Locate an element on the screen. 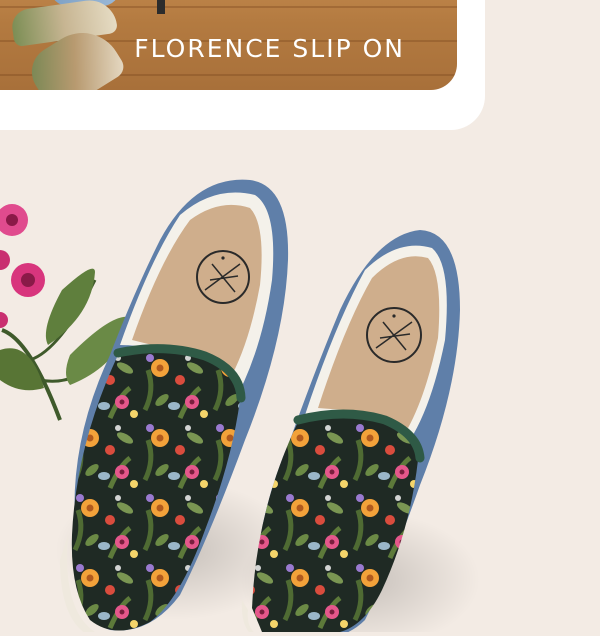 The height and width of the screenshot is (636, 600). hero-photo: FLORENCE SLIP ON is located at coordinates (228, 45).